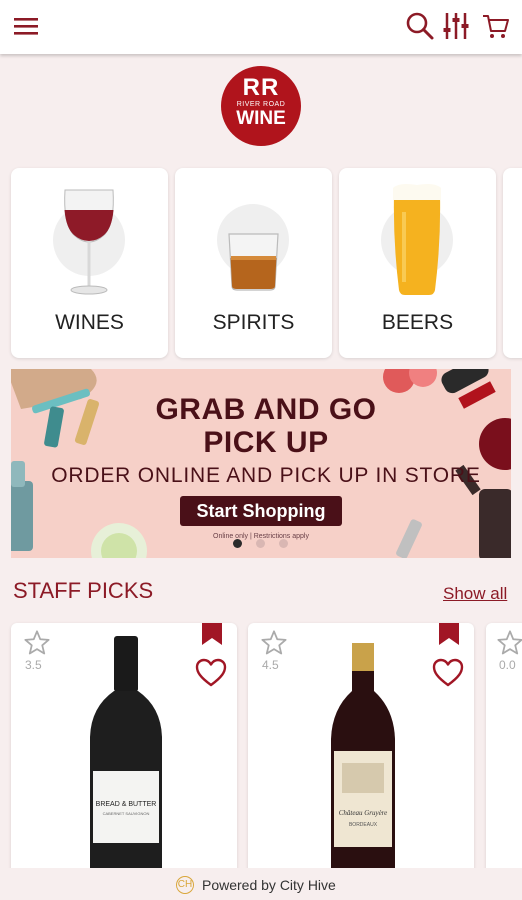 This screenshot has height=900, width=522. I want to click on bottle-label-name: BREAD & BUTTER, so click(126, 804).